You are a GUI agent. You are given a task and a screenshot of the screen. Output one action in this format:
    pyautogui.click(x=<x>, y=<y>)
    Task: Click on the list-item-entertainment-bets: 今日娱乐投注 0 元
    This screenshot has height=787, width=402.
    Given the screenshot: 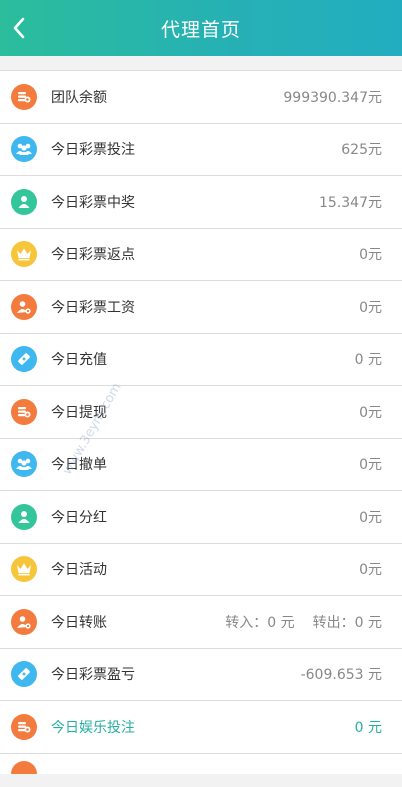 What is the action you would take?
    pyautogui.click(x=201, y=727)
    